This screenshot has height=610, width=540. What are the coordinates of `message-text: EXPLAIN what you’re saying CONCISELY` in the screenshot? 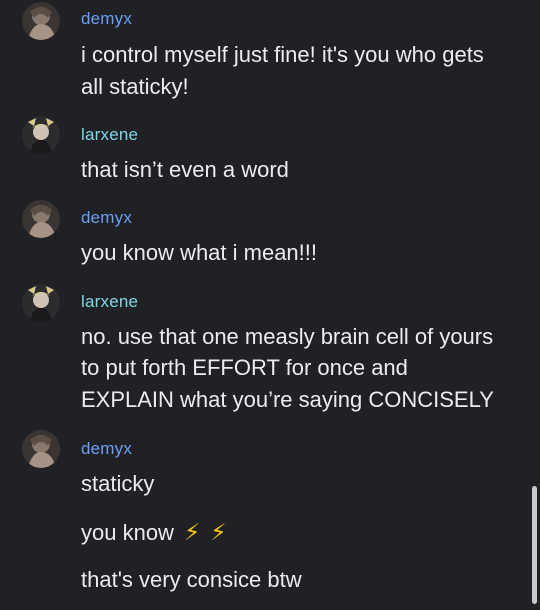 It's located at (287, 399).